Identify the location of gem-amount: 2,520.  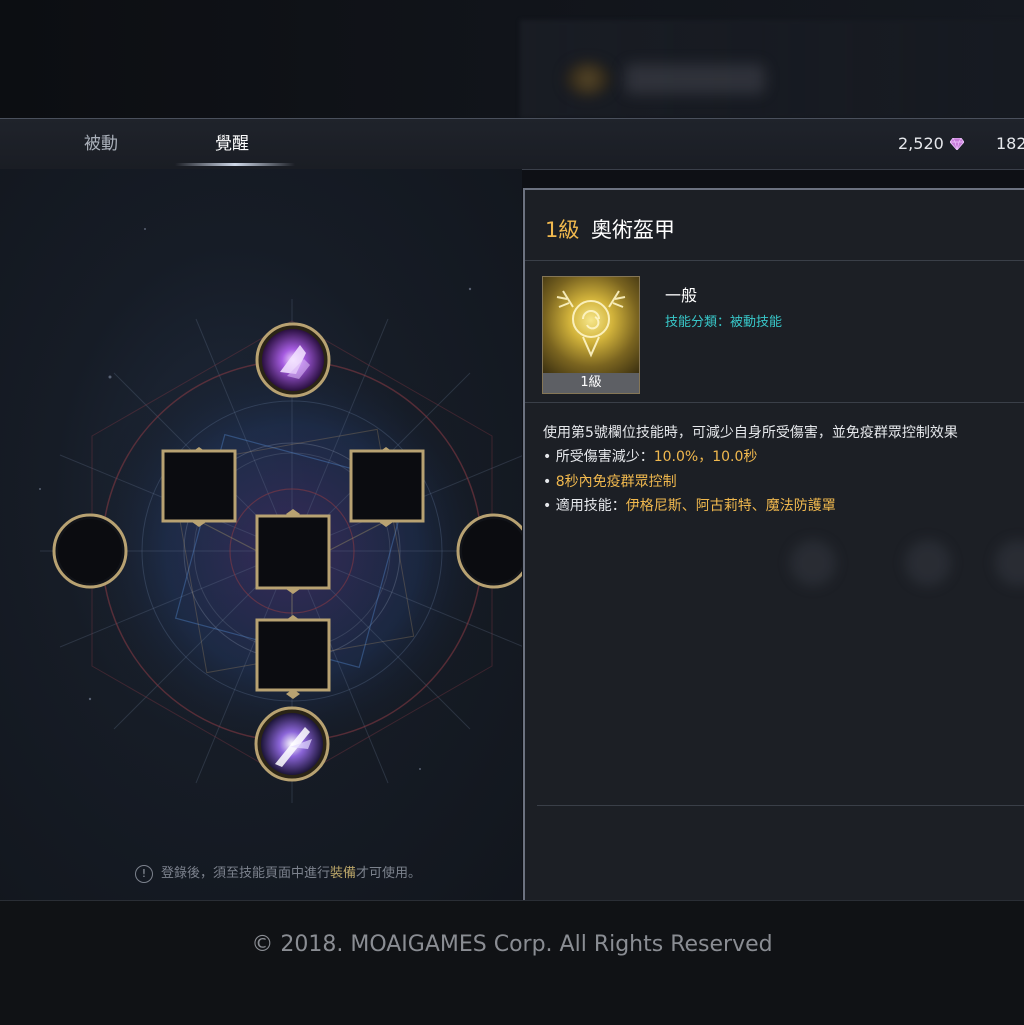
(921, 143).